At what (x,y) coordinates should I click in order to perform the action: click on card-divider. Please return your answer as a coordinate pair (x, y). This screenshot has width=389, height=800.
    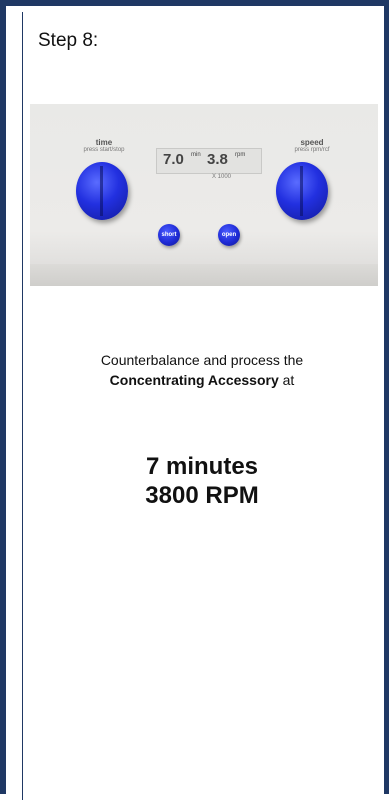
    Looking at the image, I should click on (22, 406).